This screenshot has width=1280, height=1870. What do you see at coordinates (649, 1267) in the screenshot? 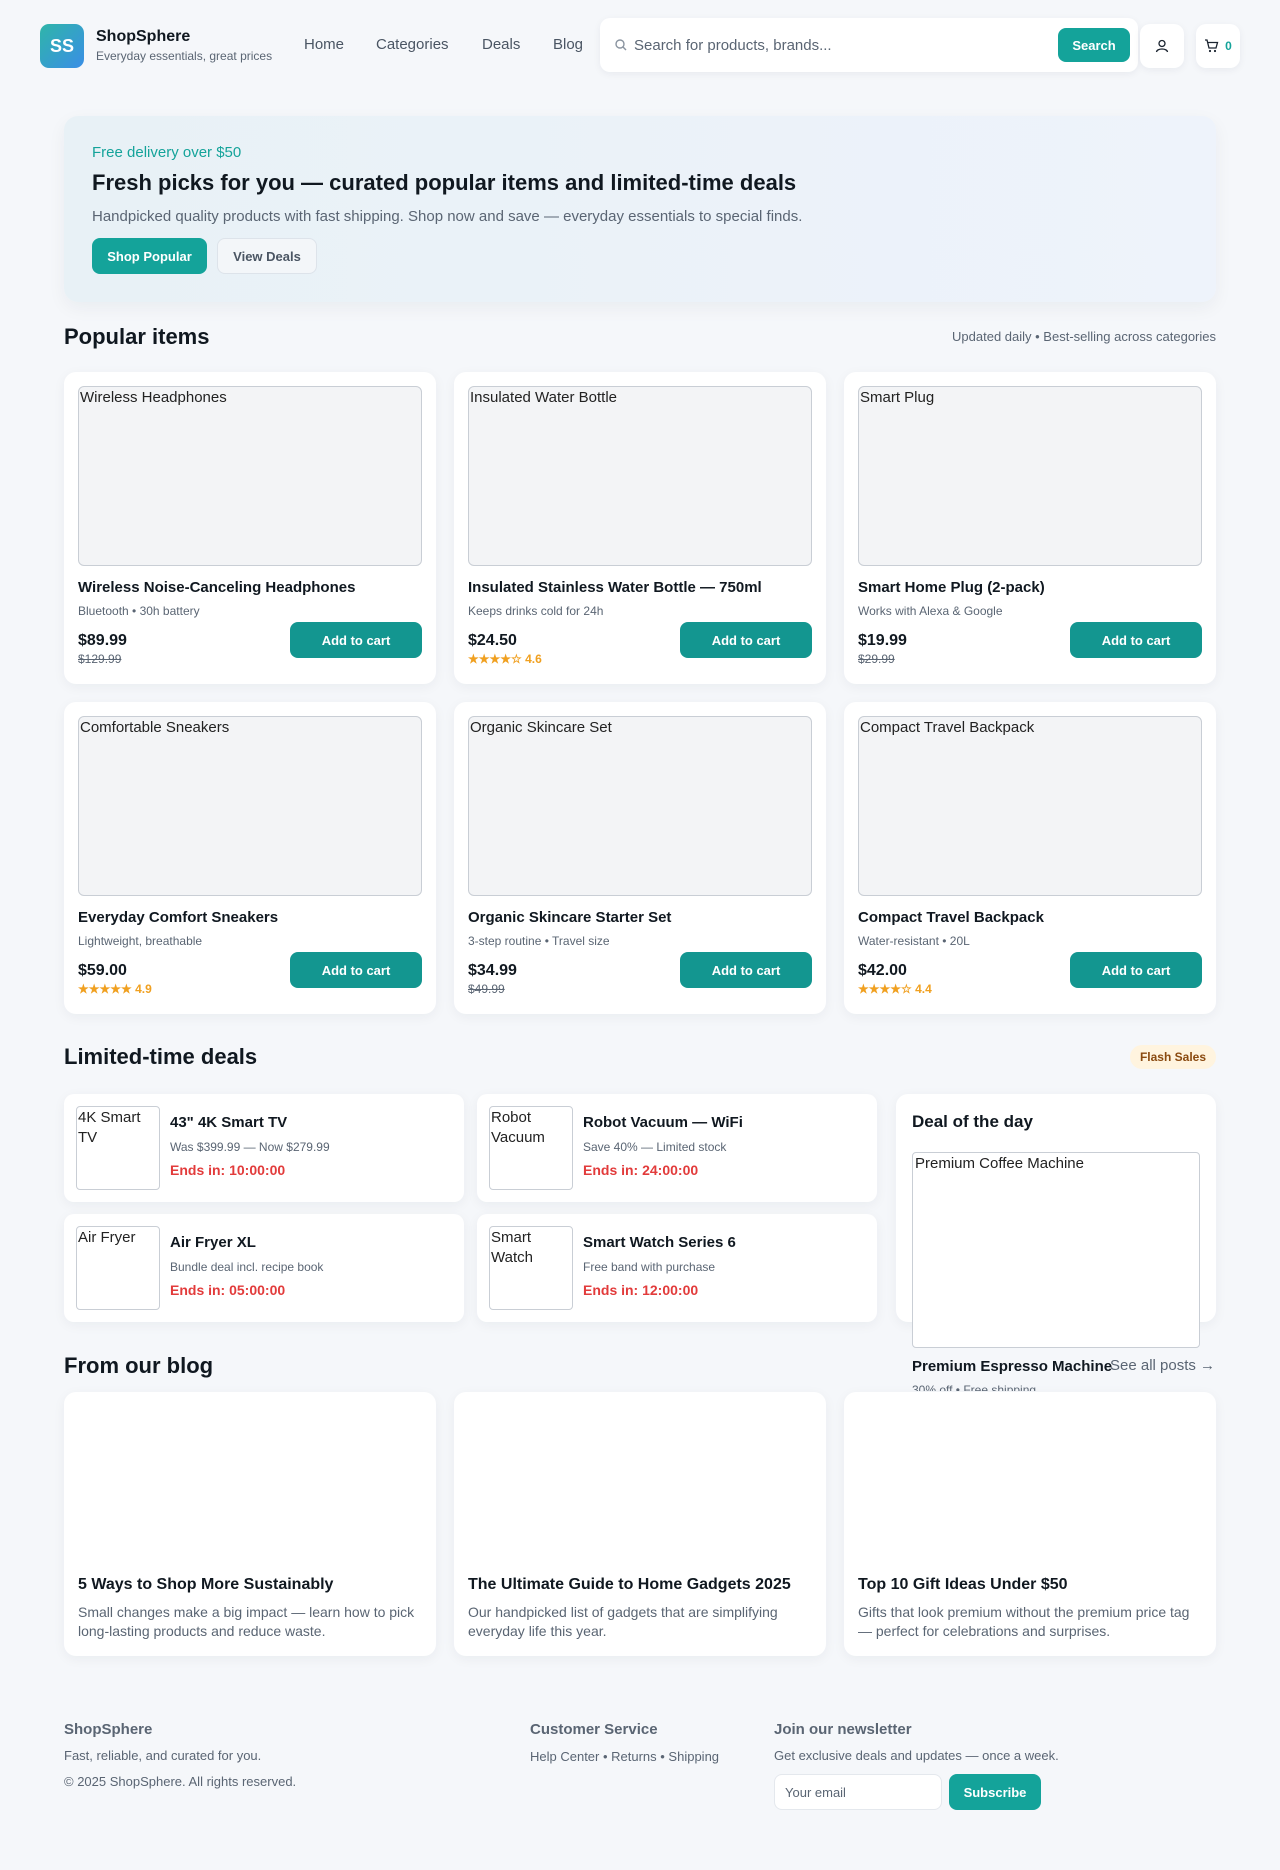
I see `deal-subtitle: Free band with purchase` at bounding box center [649, 1267].